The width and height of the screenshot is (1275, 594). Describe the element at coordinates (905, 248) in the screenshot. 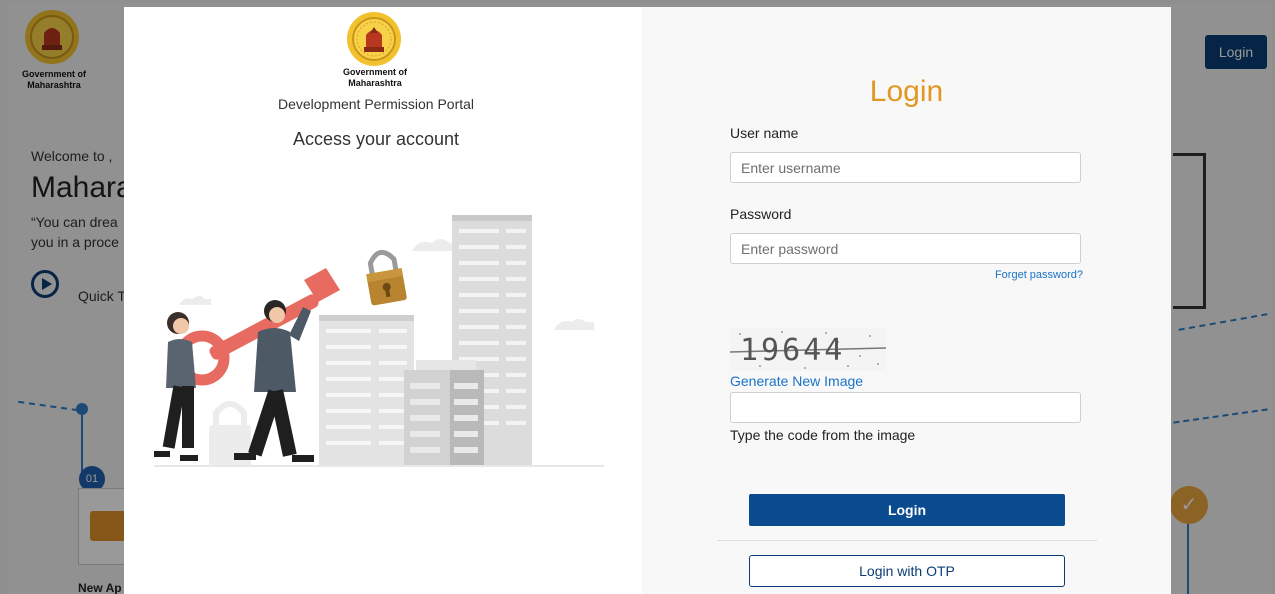

I see `password-input` at that location.